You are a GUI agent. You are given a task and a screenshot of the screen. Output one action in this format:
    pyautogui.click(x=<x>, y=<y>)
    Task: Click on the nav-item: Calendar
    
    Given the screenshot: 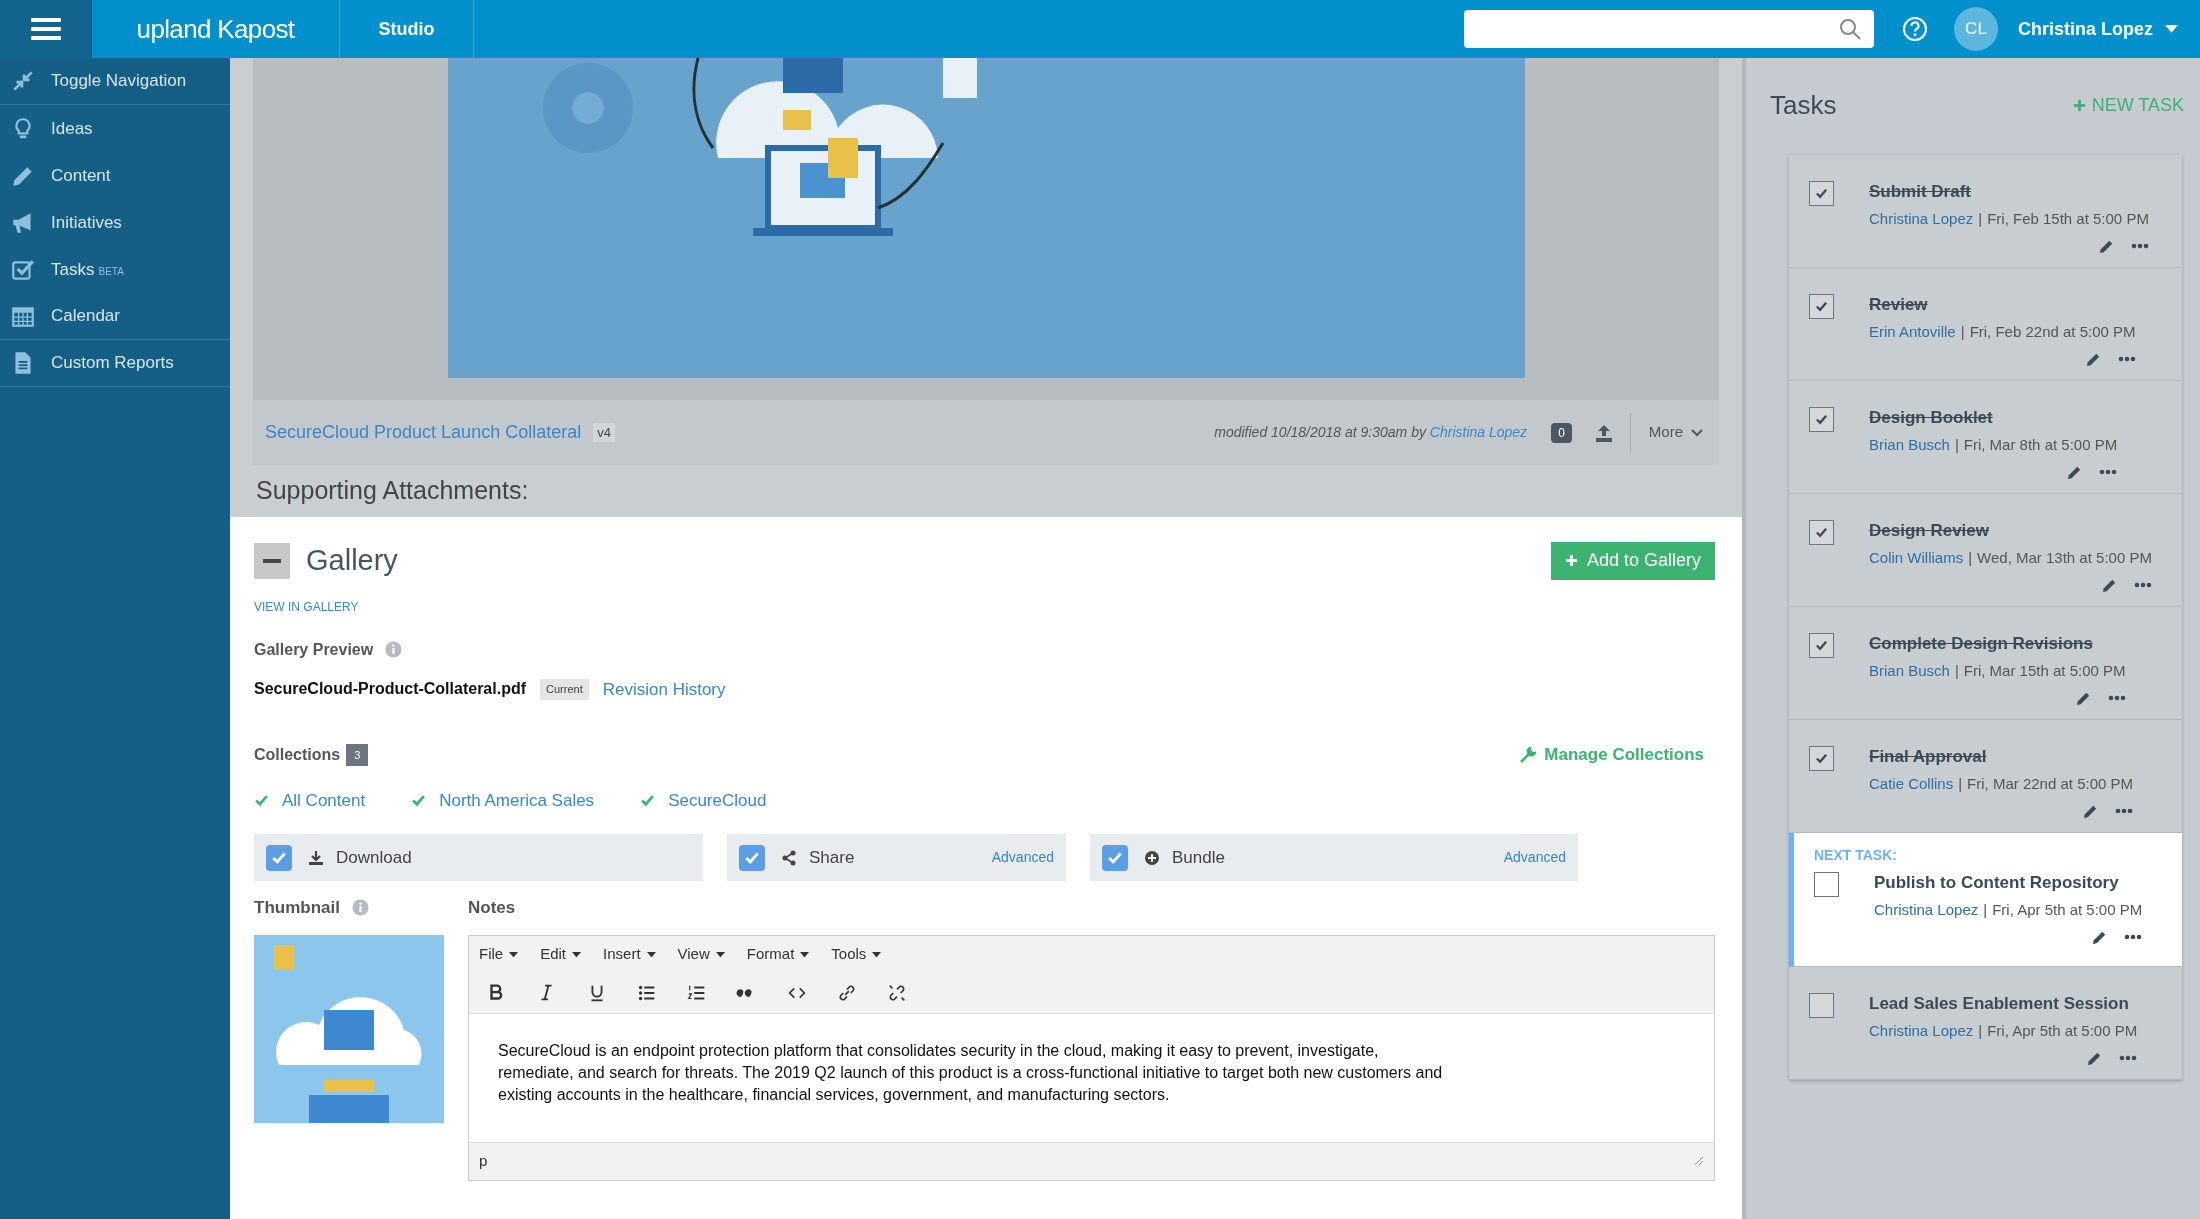 What is the action you would take?
    pyautogui.click(x=115, y=316)
    